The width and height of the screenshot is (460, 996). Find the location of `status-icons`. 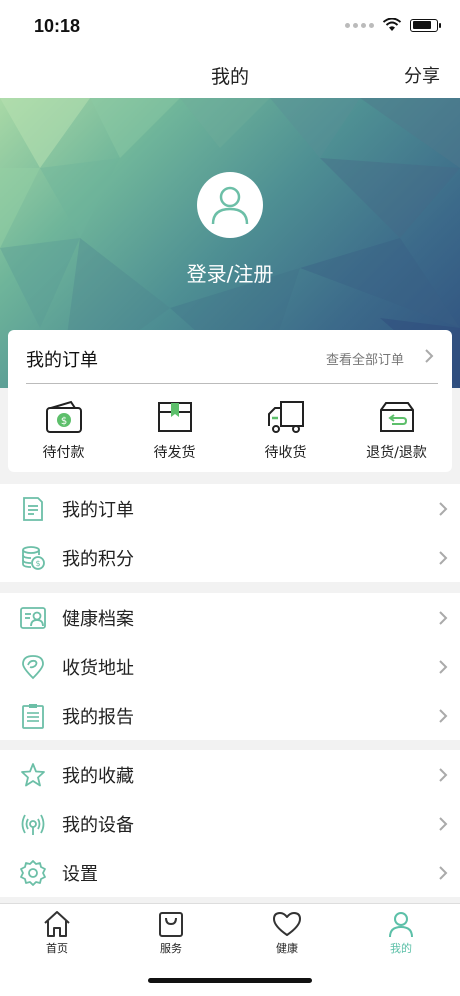

status-icons is located at coordinates (393, 25).